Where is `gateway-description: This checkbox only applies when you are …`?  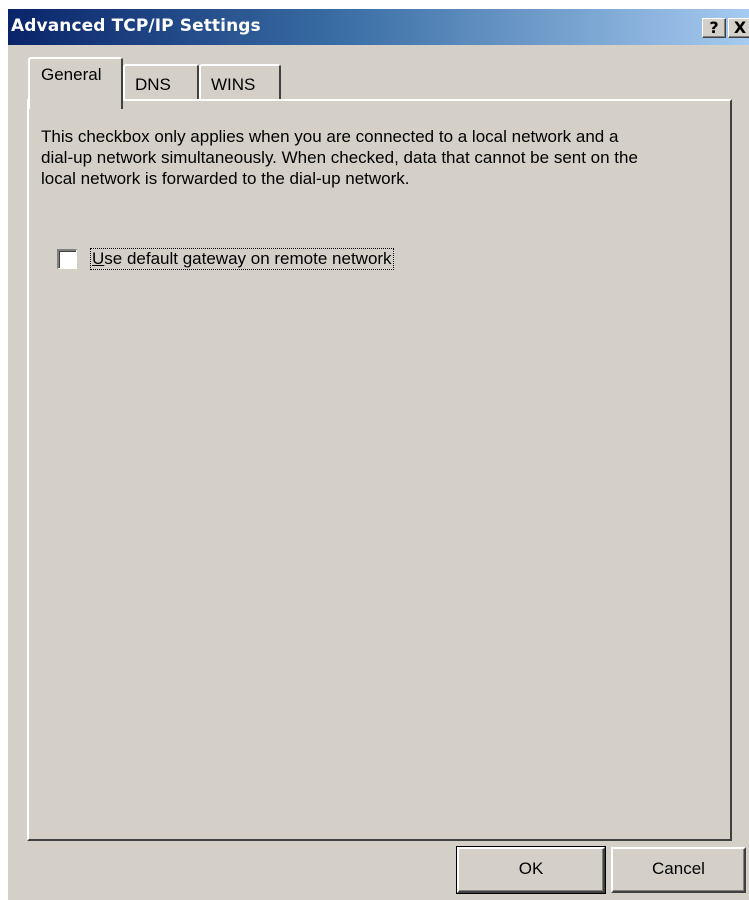
gateway-description: This checkbox only applies when you are … is located at coordinates (339, 157).